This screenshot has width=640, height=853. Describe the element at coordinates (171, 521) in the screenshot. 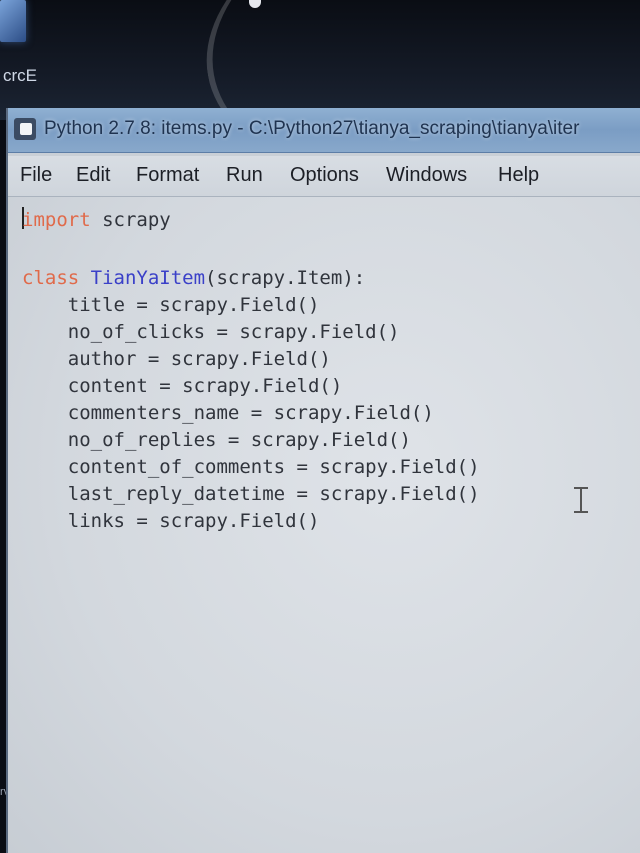

I see `code-line-field: links = scrapy.Field()` at that location.